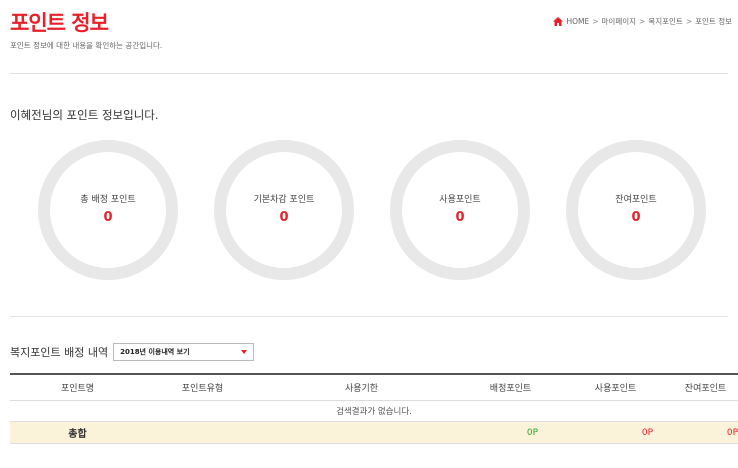 The height and width of the screenshot is (468, 738). I want to click on column-header: 잔여포인트, so click(705, 389).